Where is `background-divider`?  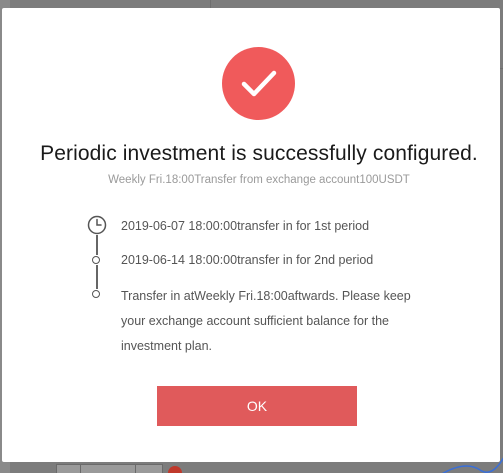
background-divider is located at coordinates (210, 4).